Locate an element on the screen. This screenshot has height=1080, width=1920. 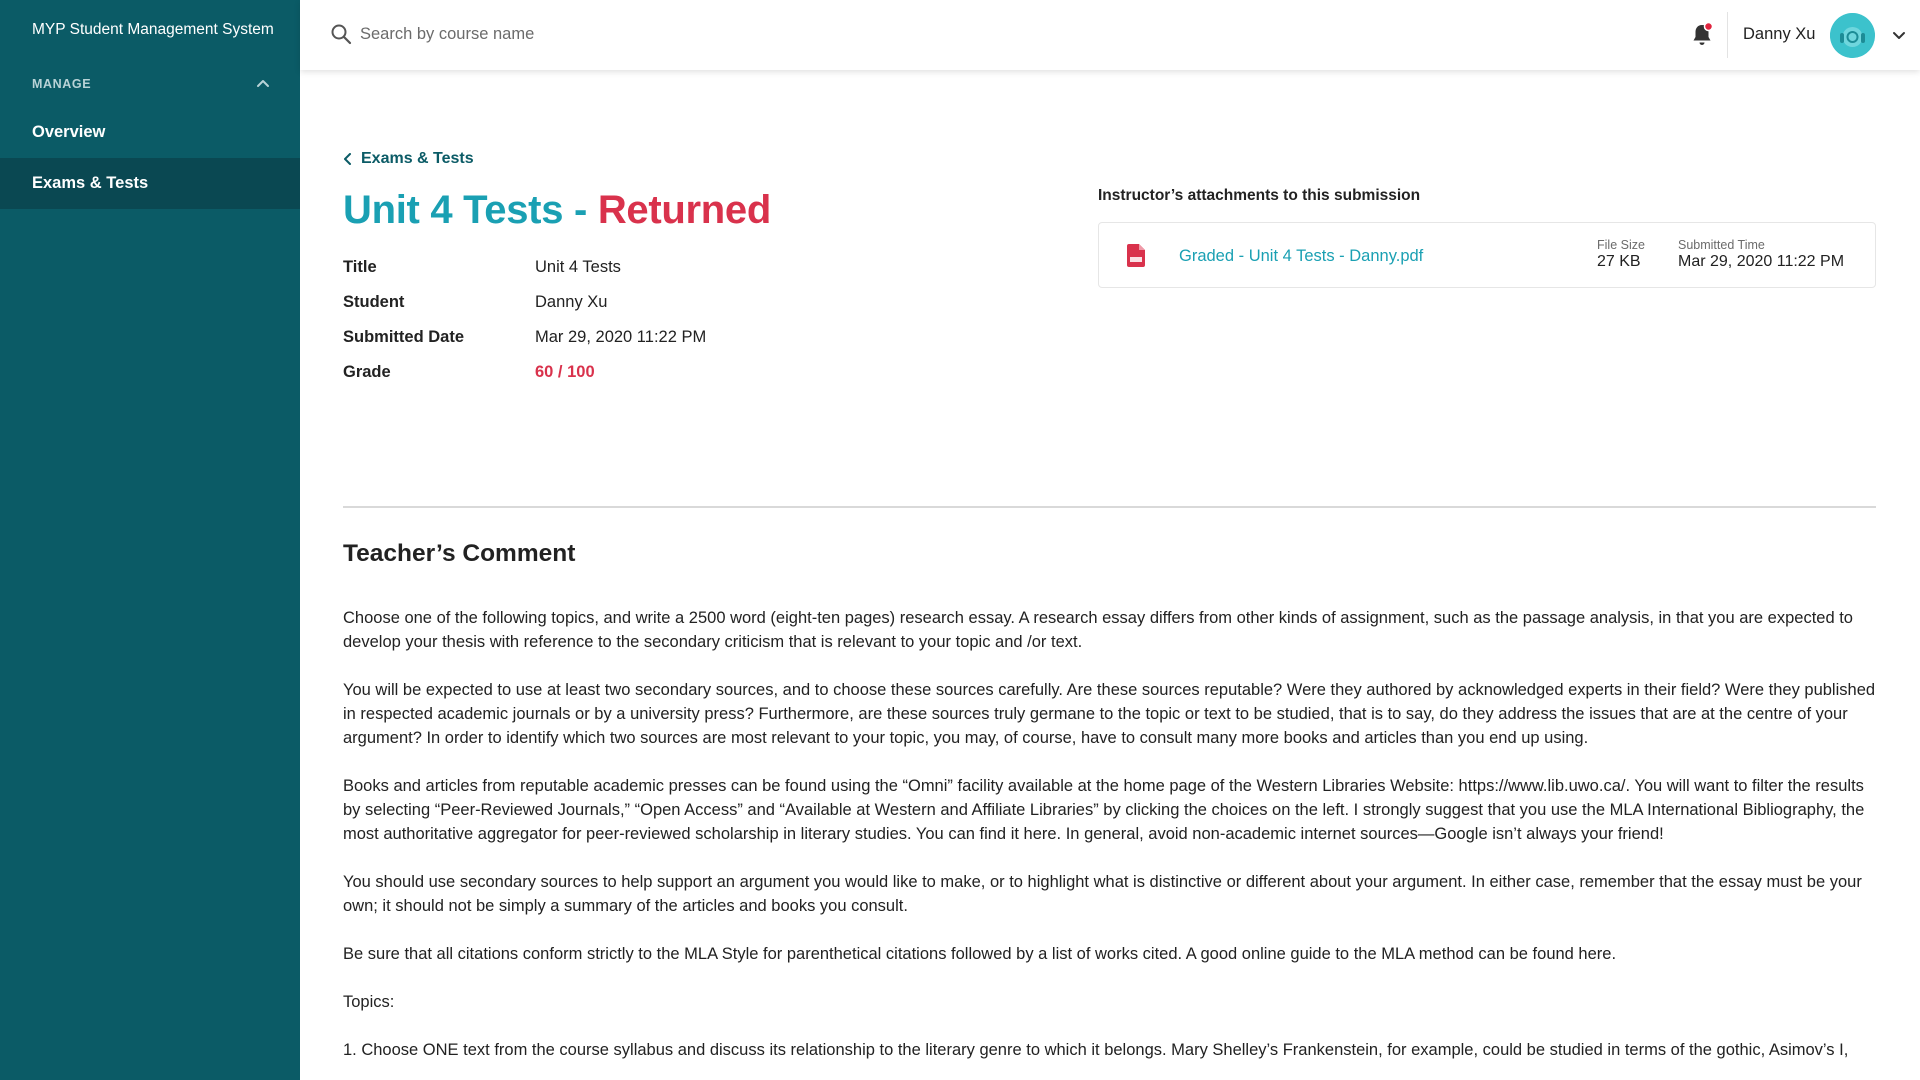
submitted-time-label: Submitted Time is located at coordinates (1721, 245).